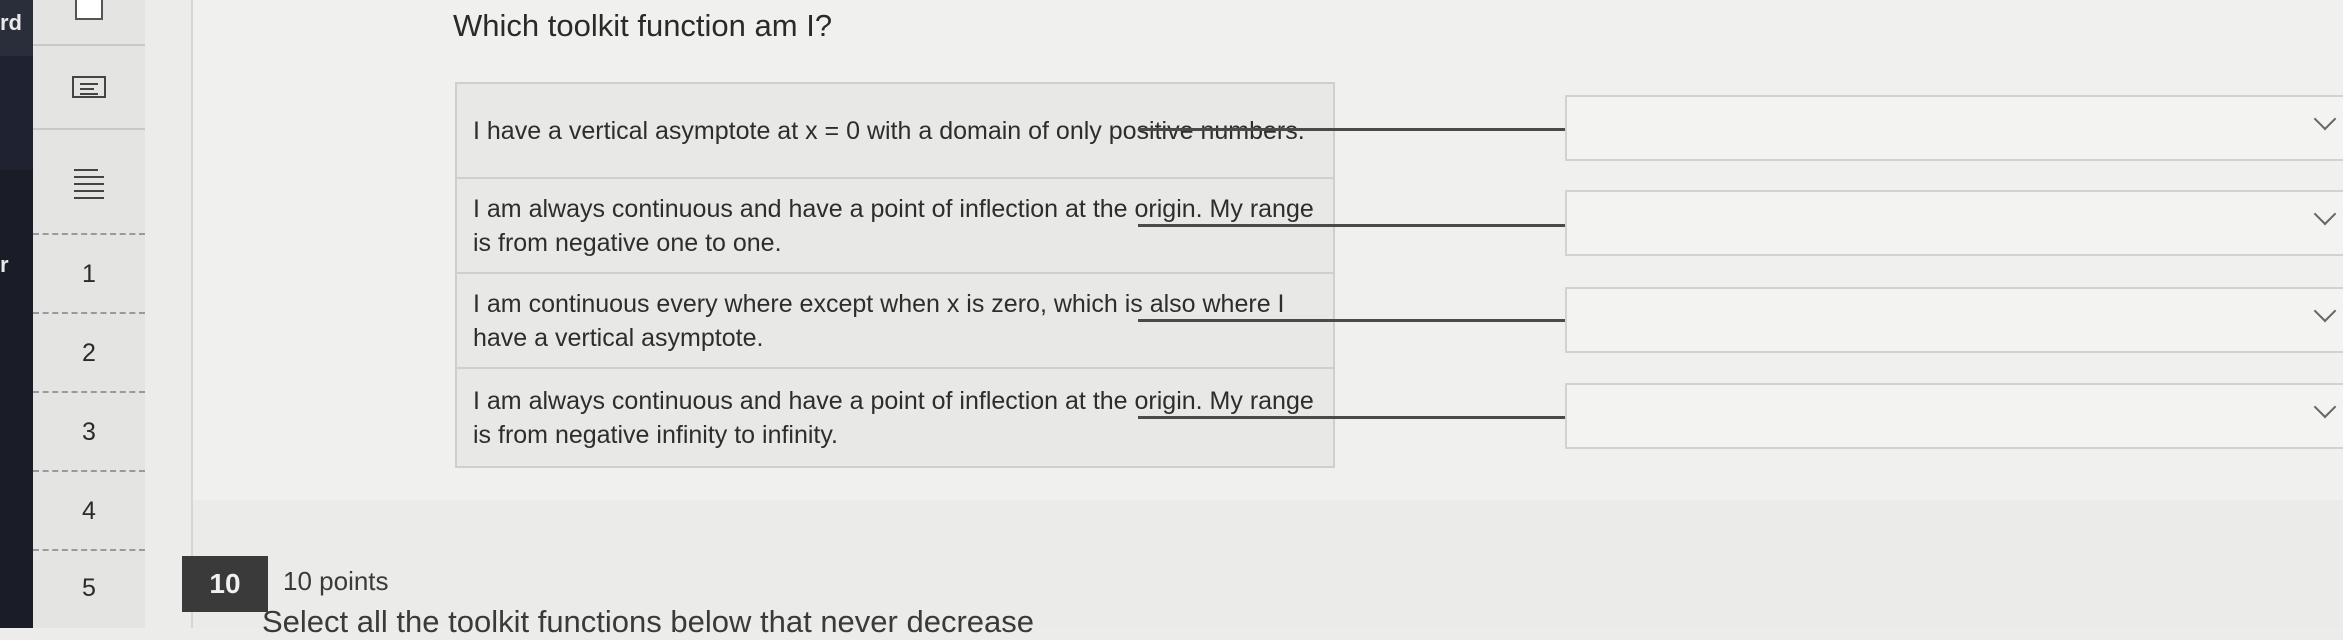 The image size is (2343, 640). What do you see at coordinates (89, 183) in the screenshot?
I see `list-lines-icon` at bounding box center [89, 183].